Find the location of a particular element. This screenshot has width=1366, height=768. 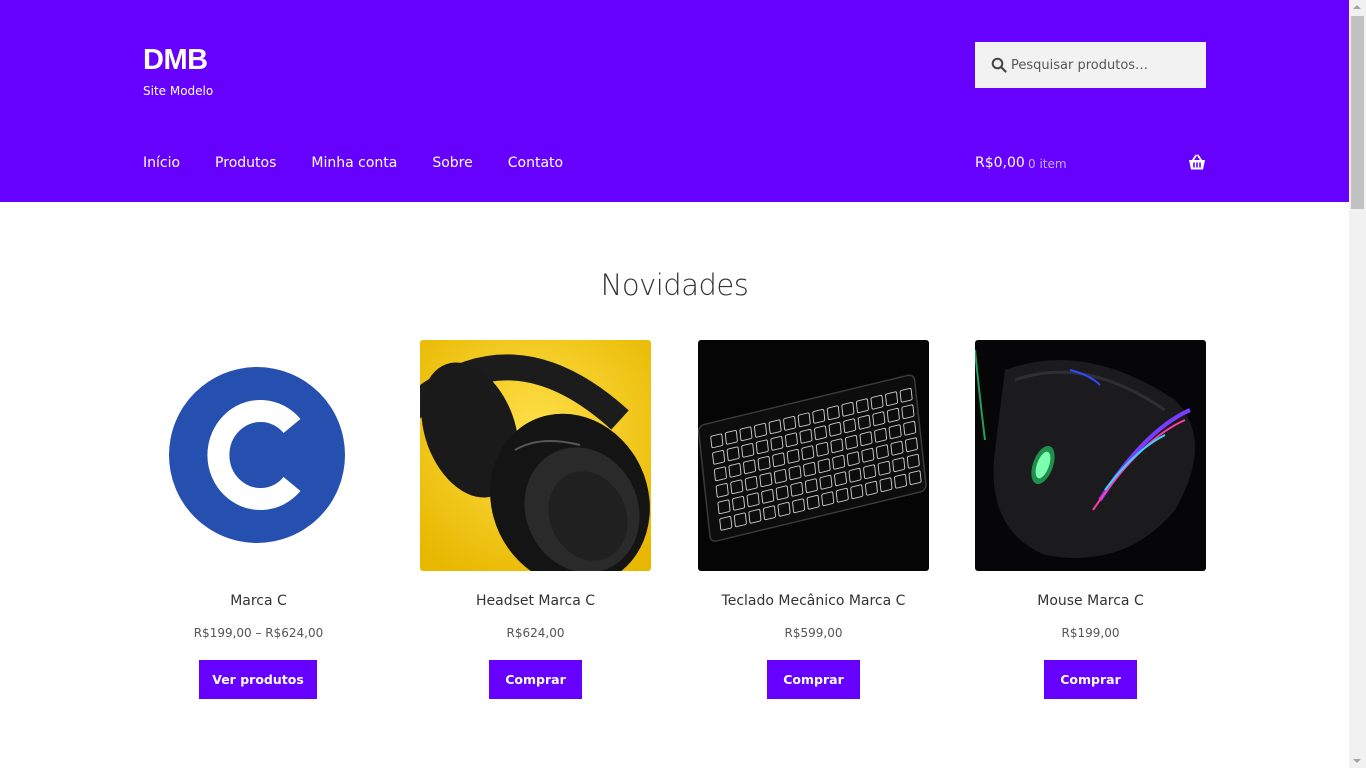

nav-item-contato: Contato is located at coordinates (535, 163).